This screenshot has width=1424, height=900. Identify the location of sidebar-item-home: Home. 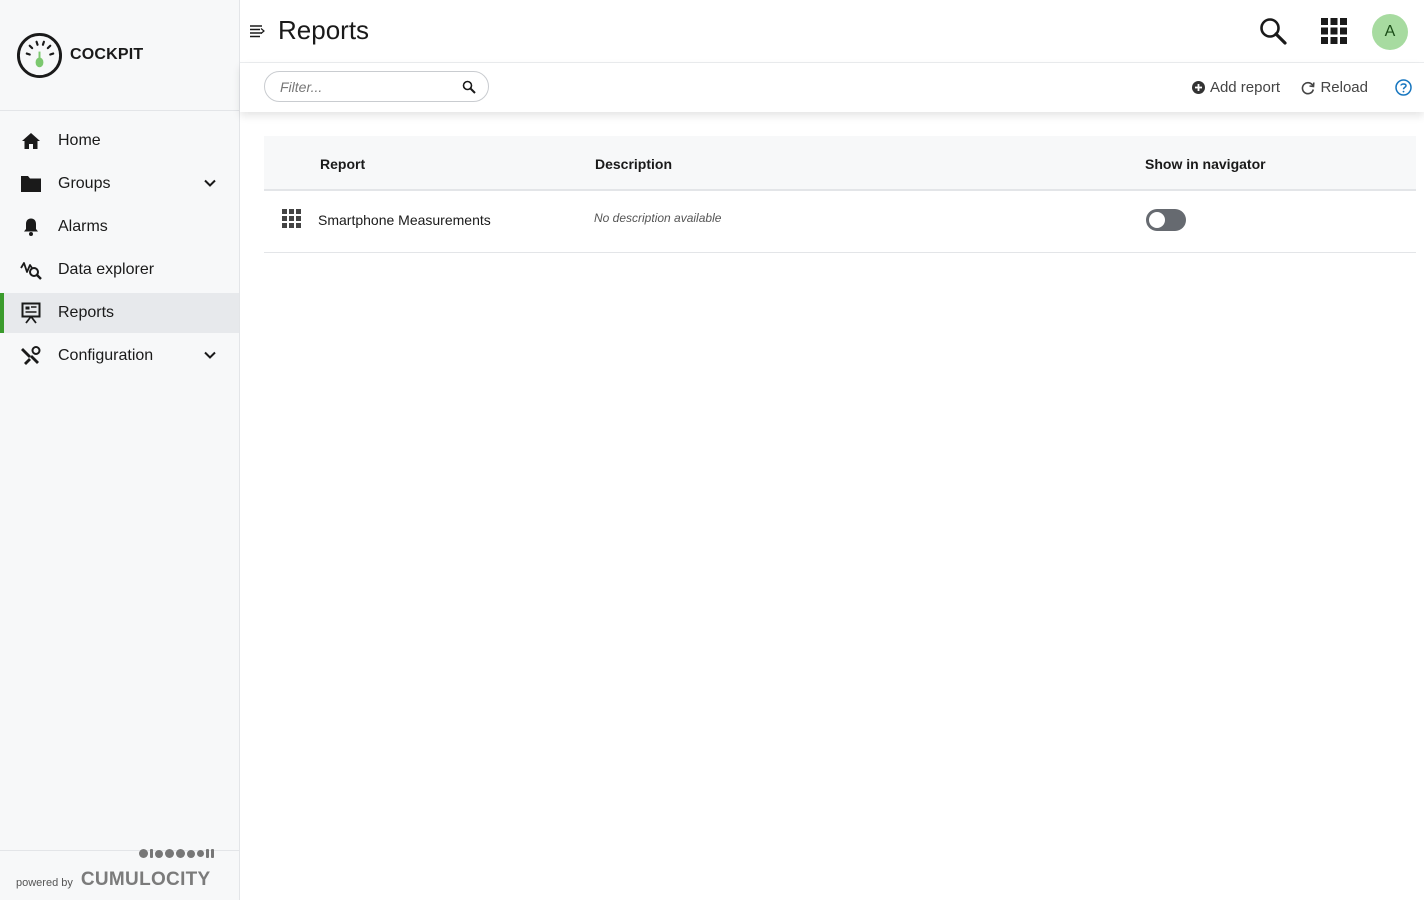
(119, 141).